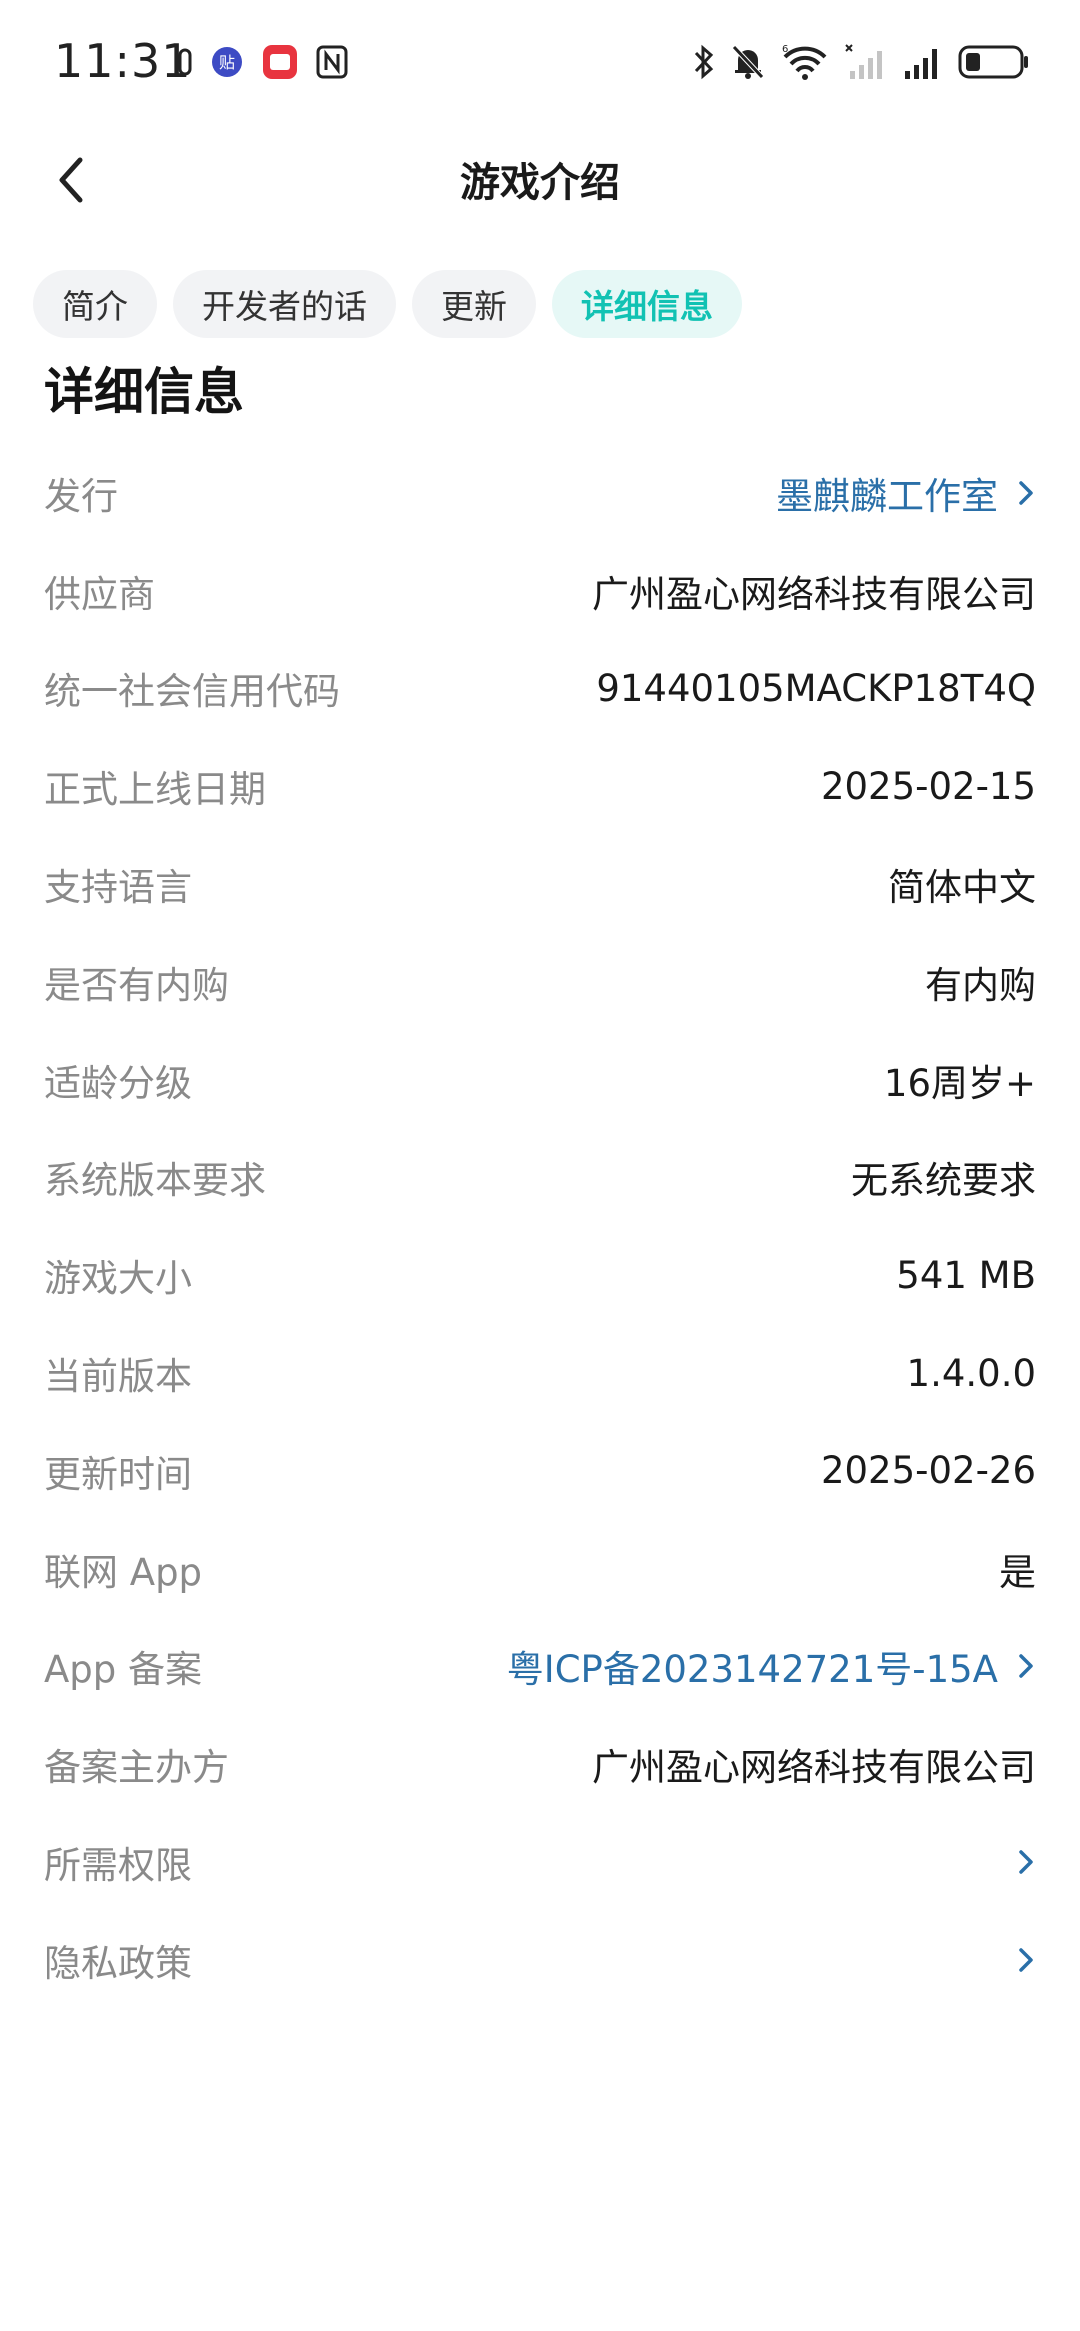 The height and width of the screenshot is (2331, 1080). What do you see at coordinates (123, 1670) in the screenshot?
I see `row-label: App 备案` at bounding box center [123, 1670].